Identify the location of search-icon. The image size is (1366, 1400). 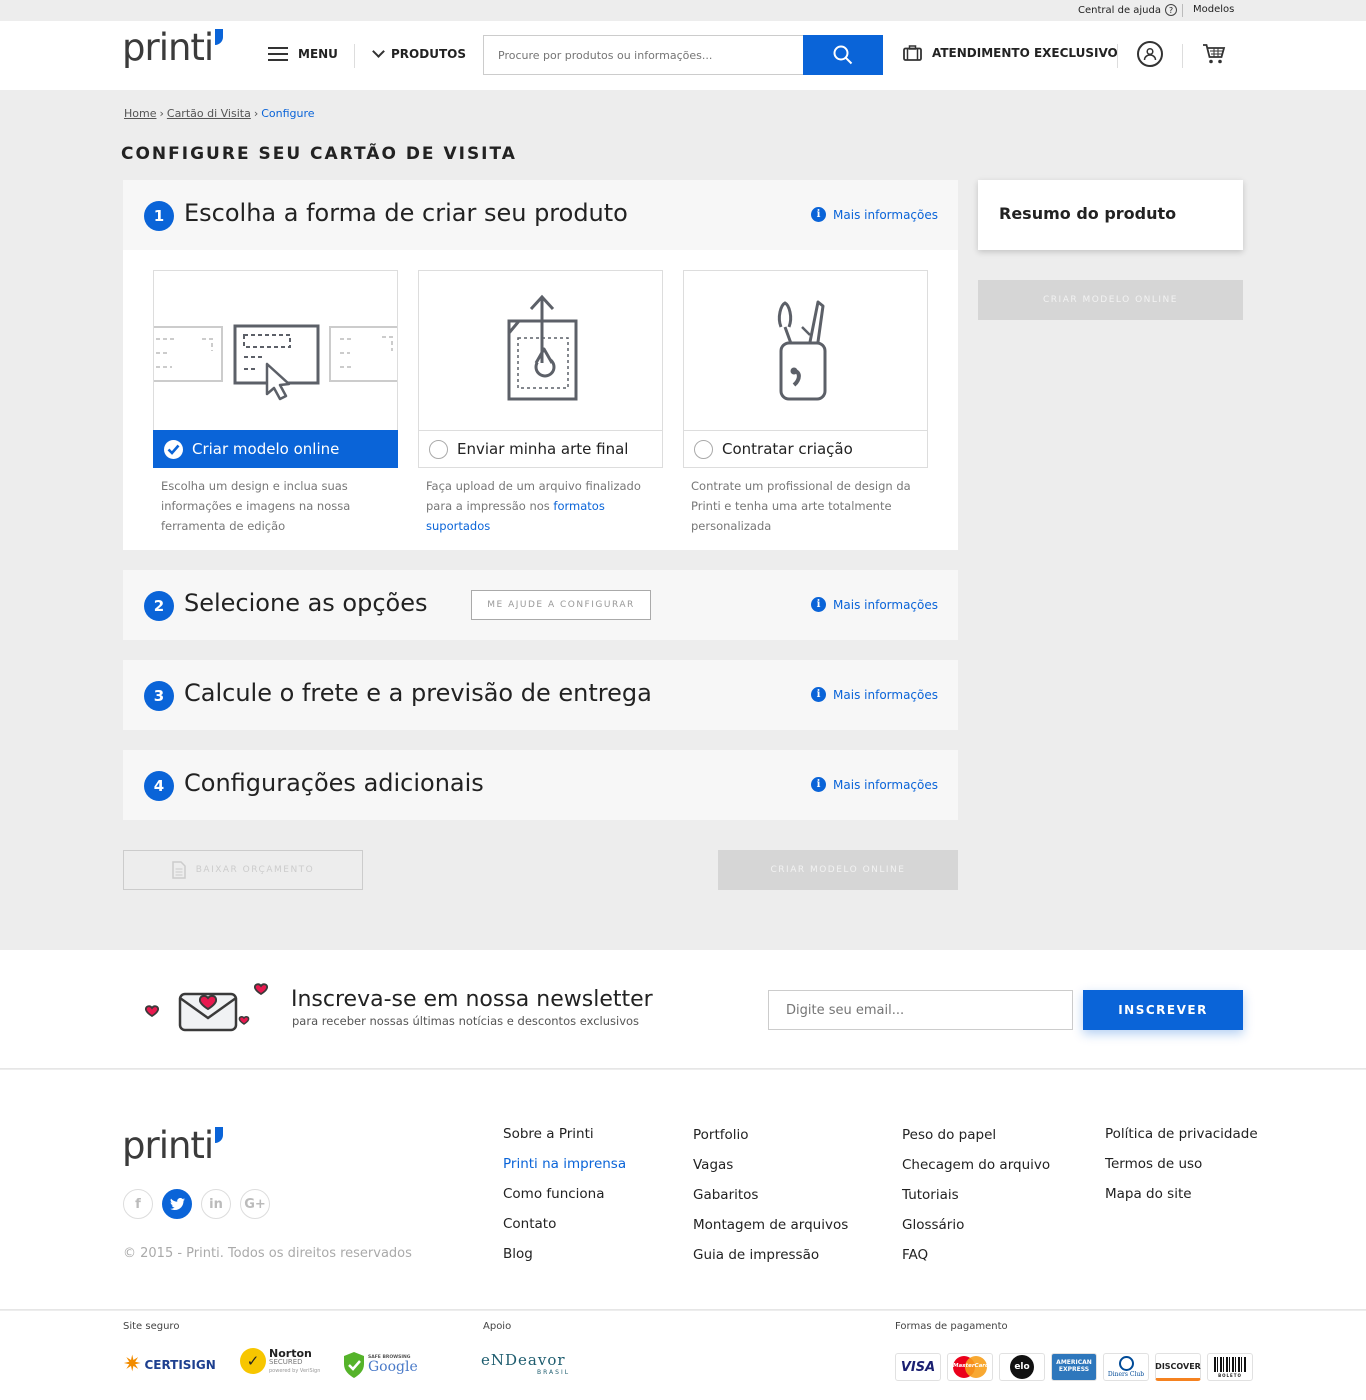
(843, 55).